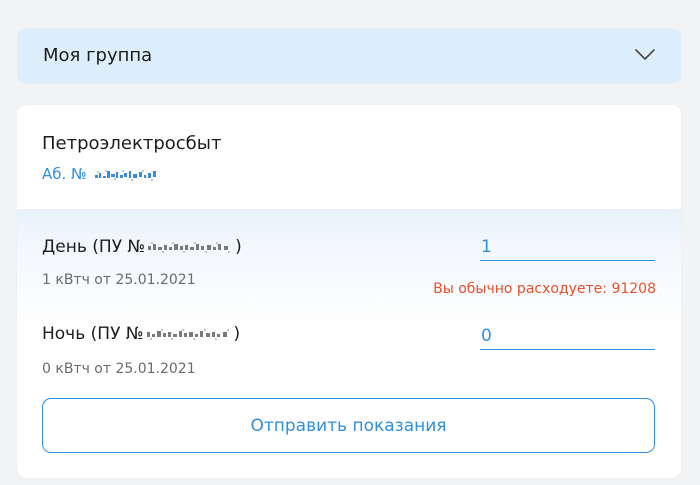  I want to click on meter-night-prefix: Ночь (ПУ №, so click(93, 334).